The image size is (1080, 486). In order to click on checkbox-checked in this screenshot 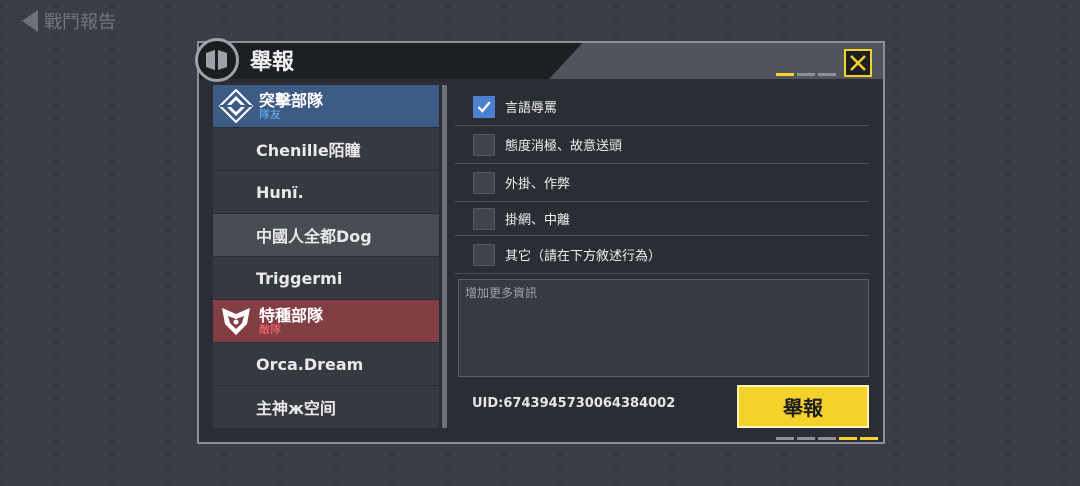, I will do `click(484, 106)`.